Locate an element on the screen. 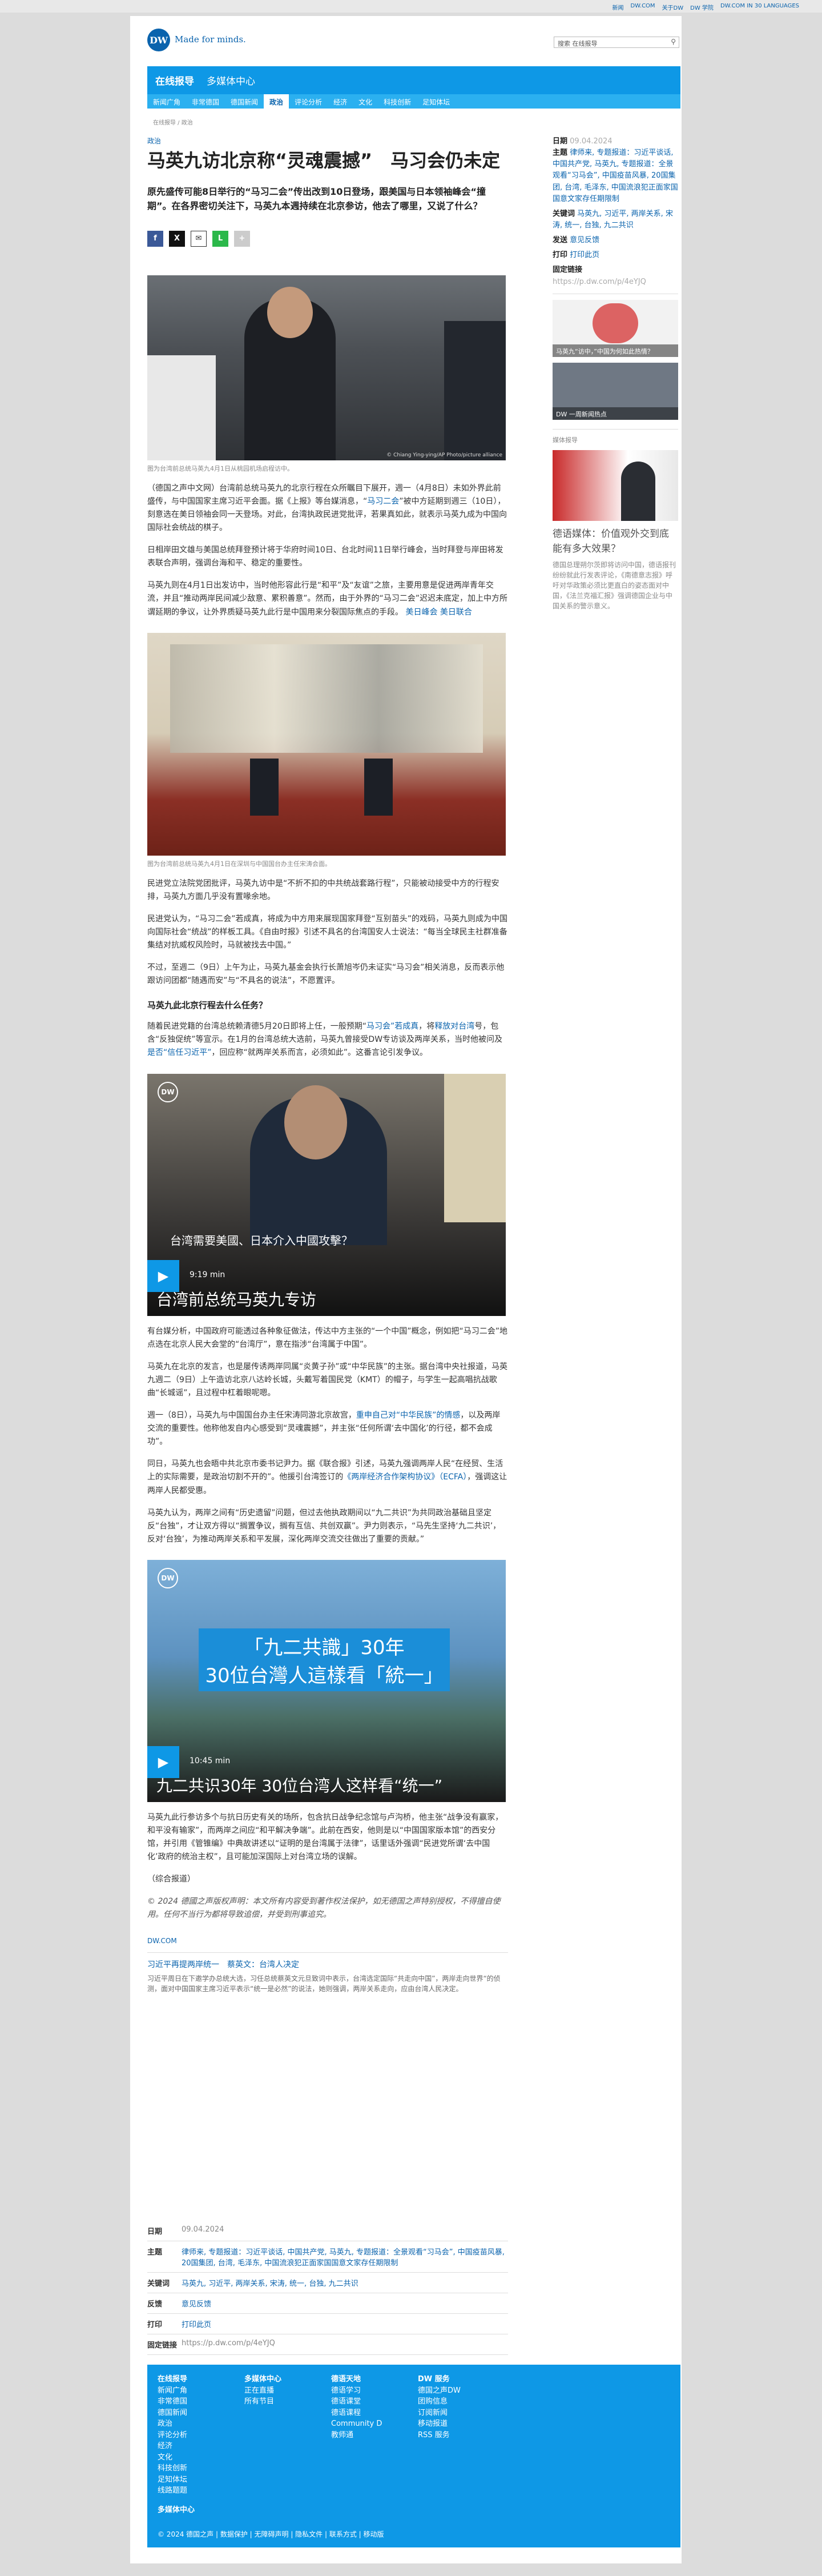  footer-link: RSS 服务 is located at coordinates (439, 2435).